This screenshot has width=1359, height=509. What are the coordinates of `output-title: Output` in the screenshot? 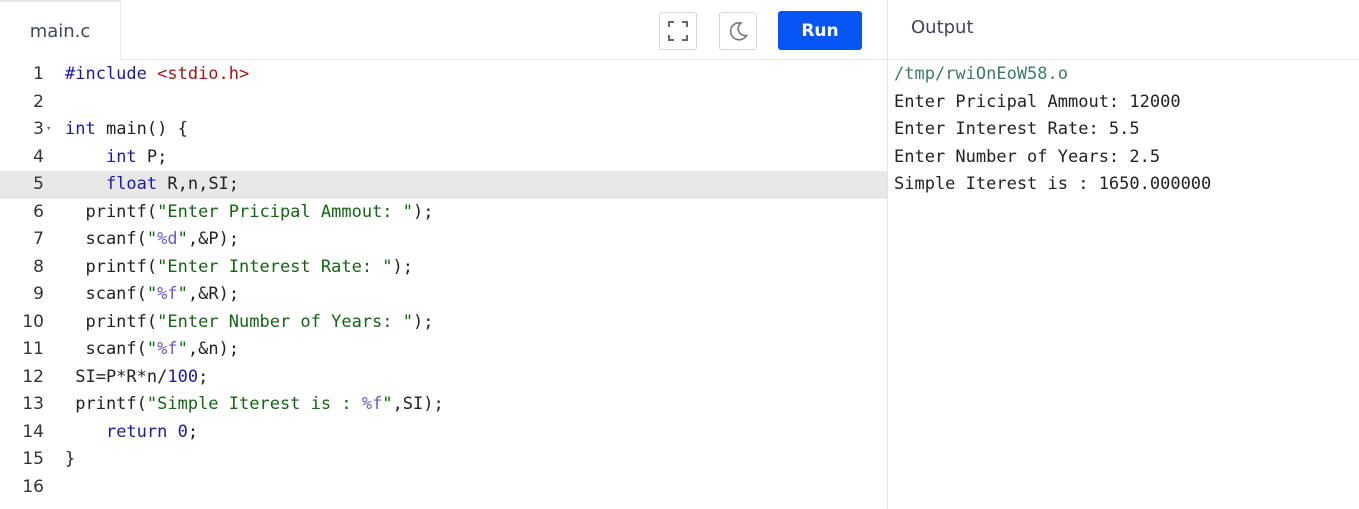 It's located at (942, 27).